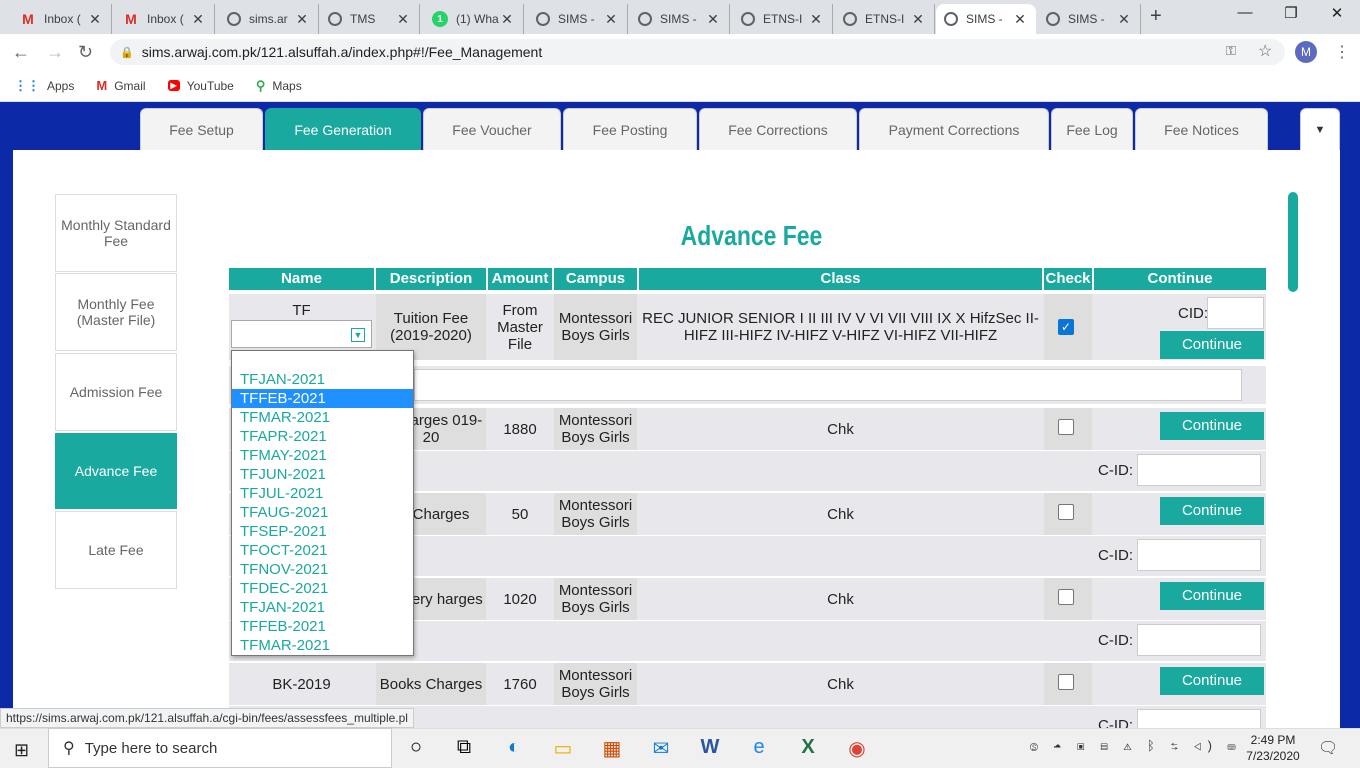  Describe the element at coordinates (322, 360) in the screenshot. I see `dropdown-option` at that location.